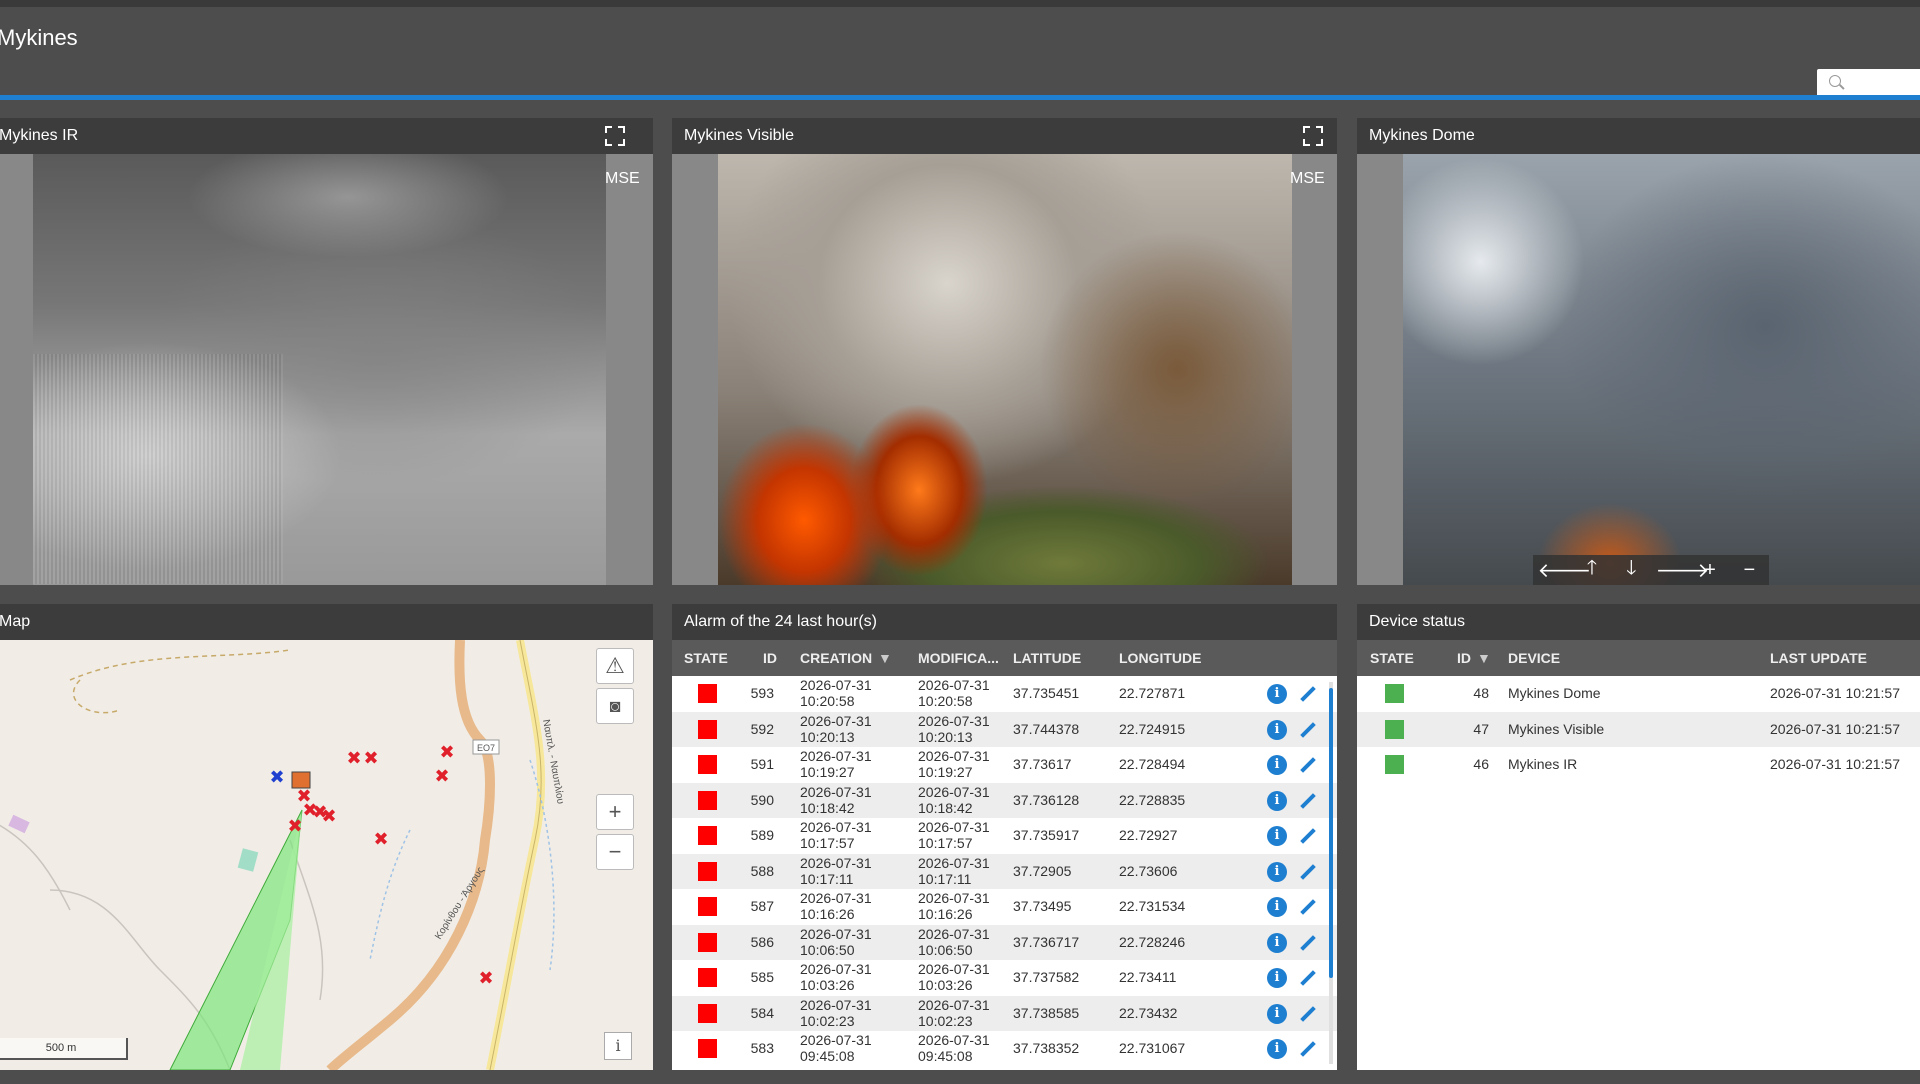 The height and width of the screenshot is (1084, 1920). Describe the element at coordinates (1556, 728) in the screenshot. I see `device-name: Mykines Visible` at that location.